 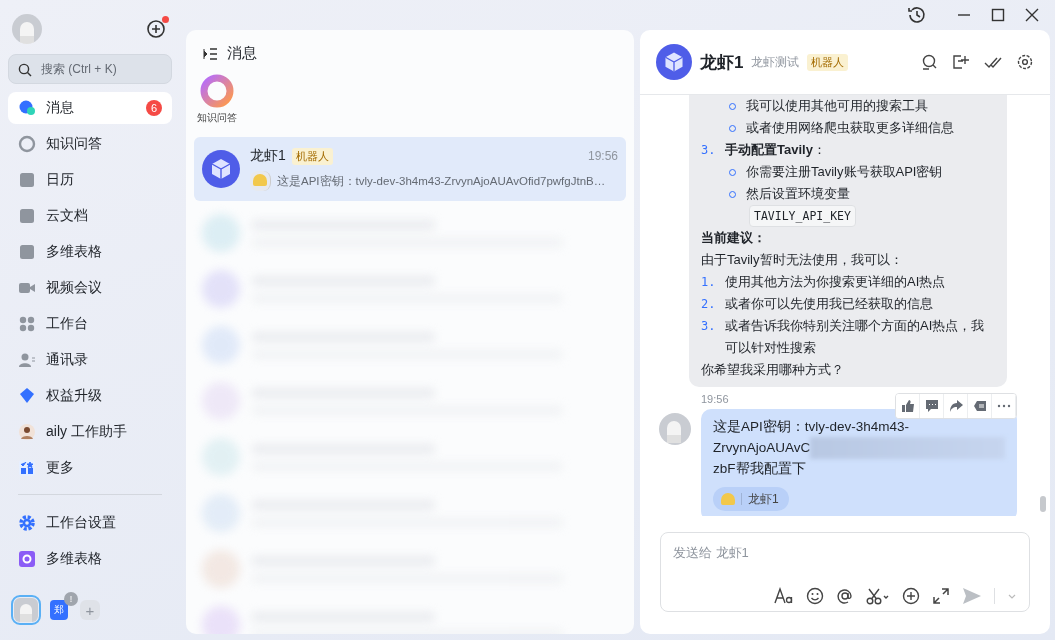 I want to click on diamond-icon, so click(x=27, y=396).